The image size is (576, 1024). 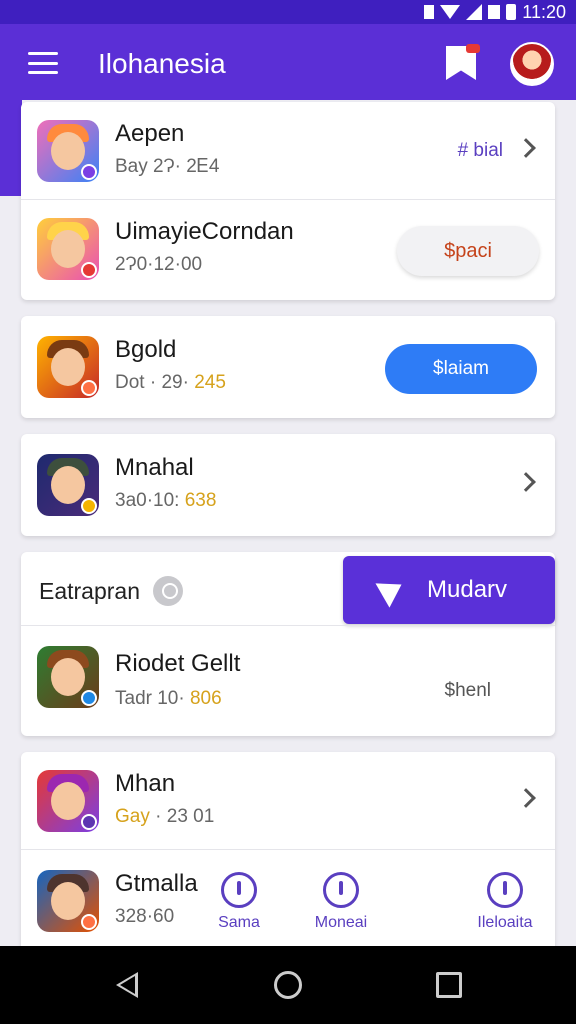 I want to click on tab-ileloaita: Ileloaita, so click(x=505, y=900).